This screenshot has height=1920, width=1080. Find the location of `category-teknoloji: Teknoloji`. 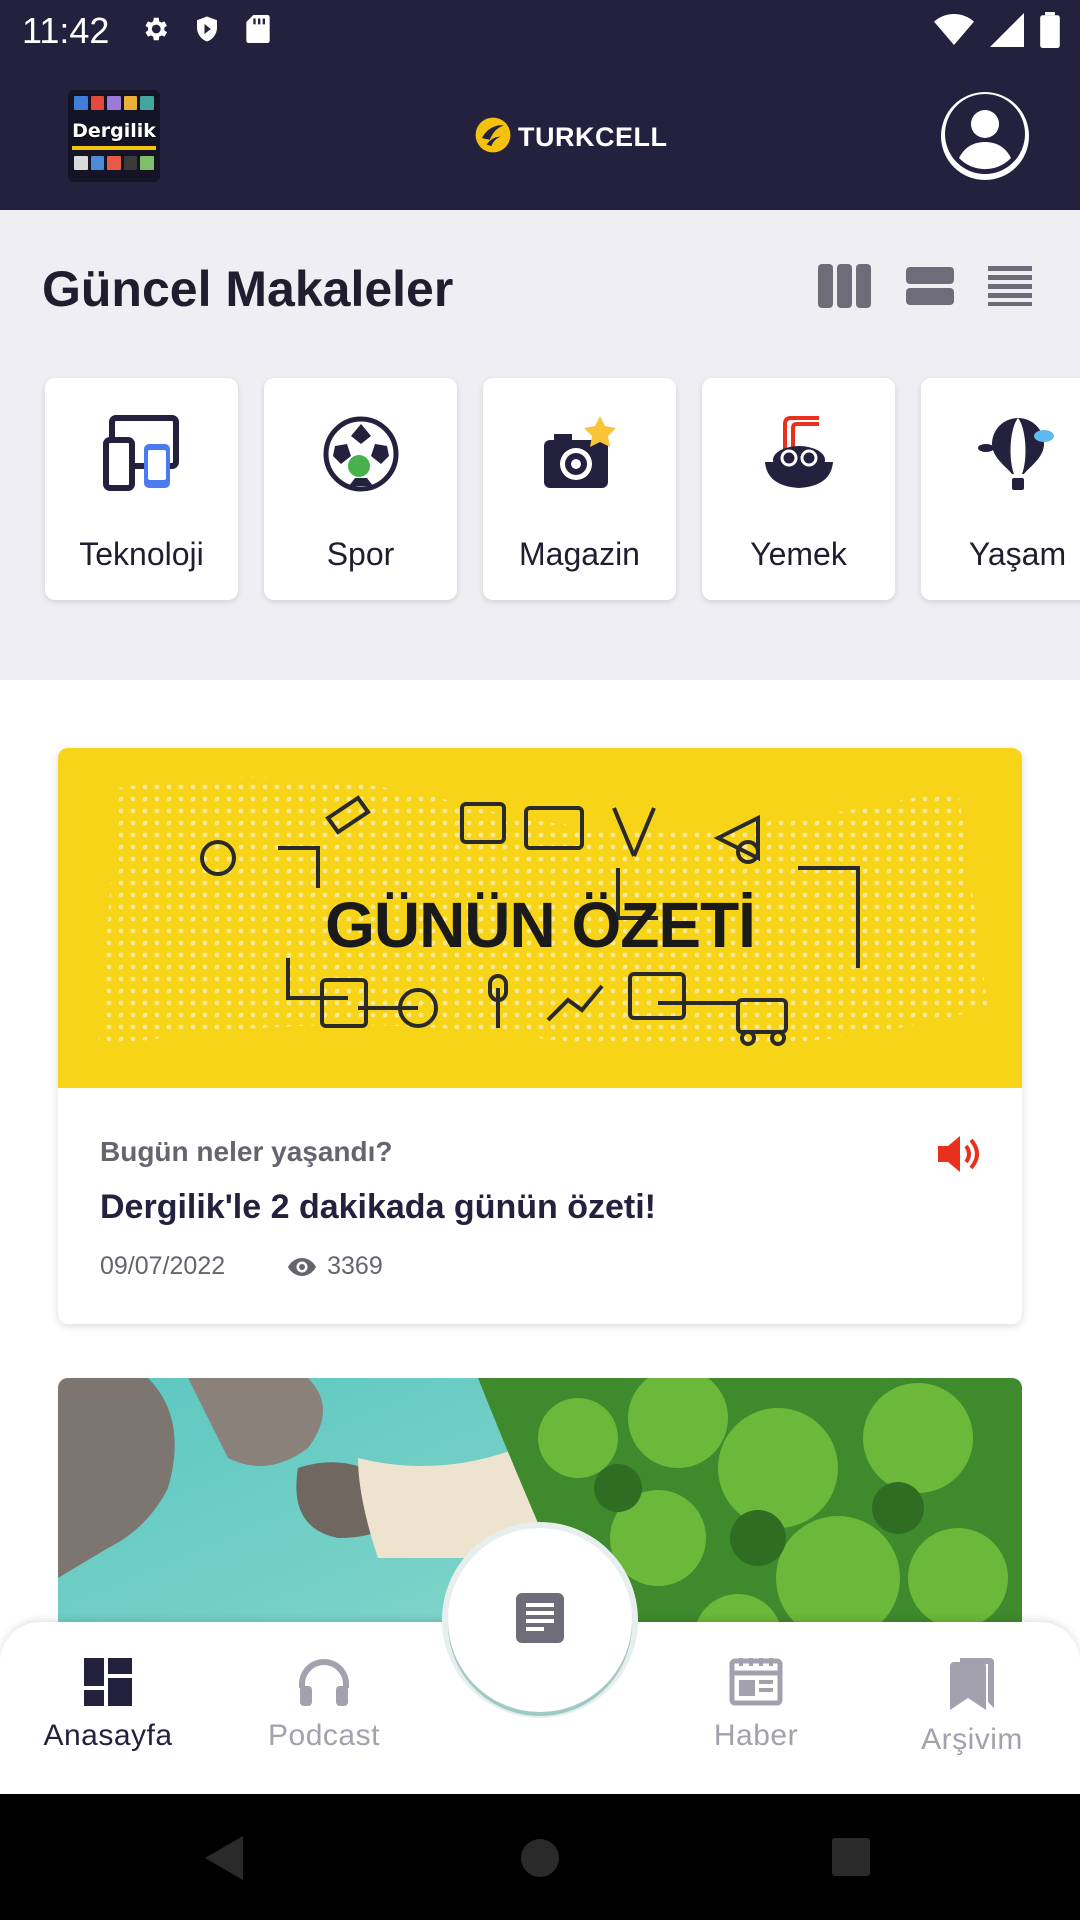

category-teknoloji: Teknoloji is located at coordinates (141, 489).